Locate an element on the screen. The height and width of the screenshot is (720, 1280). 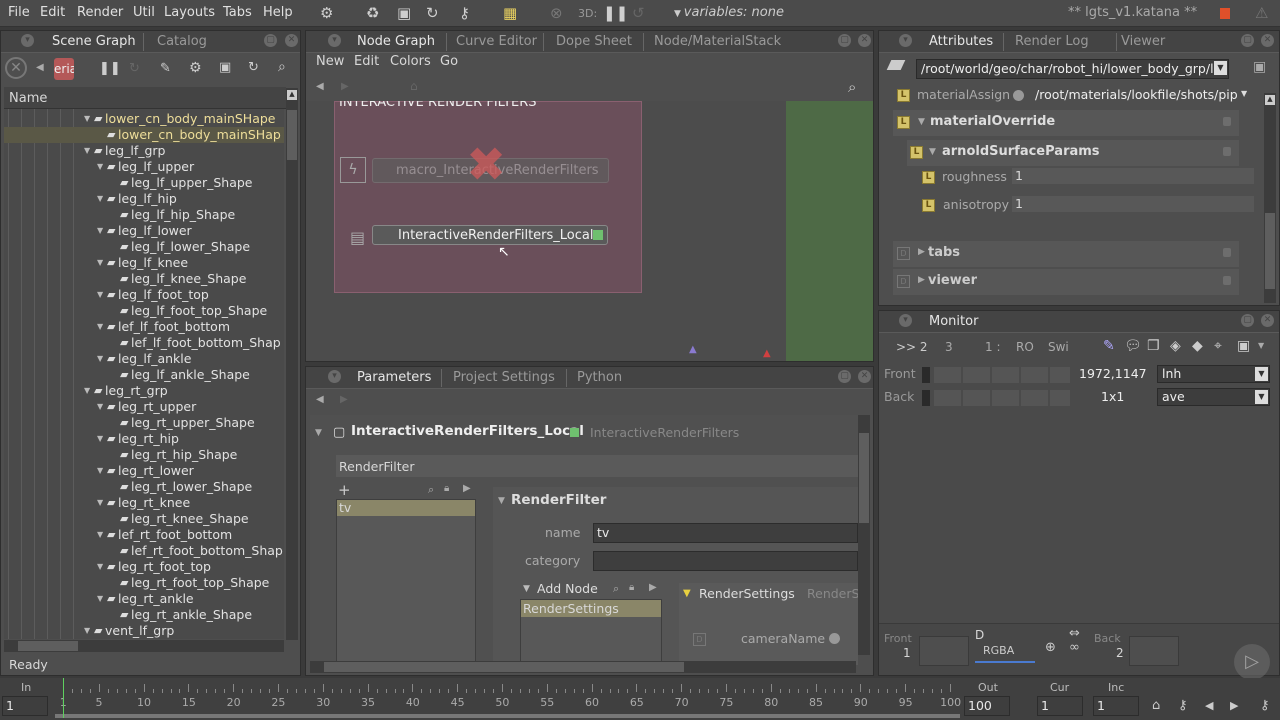
refresh-icon: ↺ is located at coordinates (638, 13).